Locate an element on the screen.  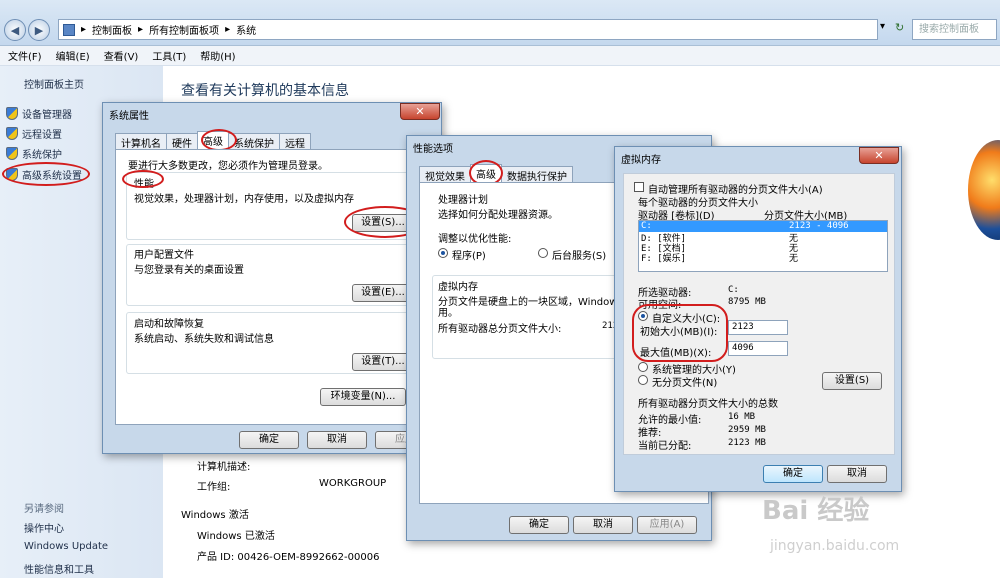
startup-recovery-title: 启动和故障恢复 is located at coordinates (169, 324).